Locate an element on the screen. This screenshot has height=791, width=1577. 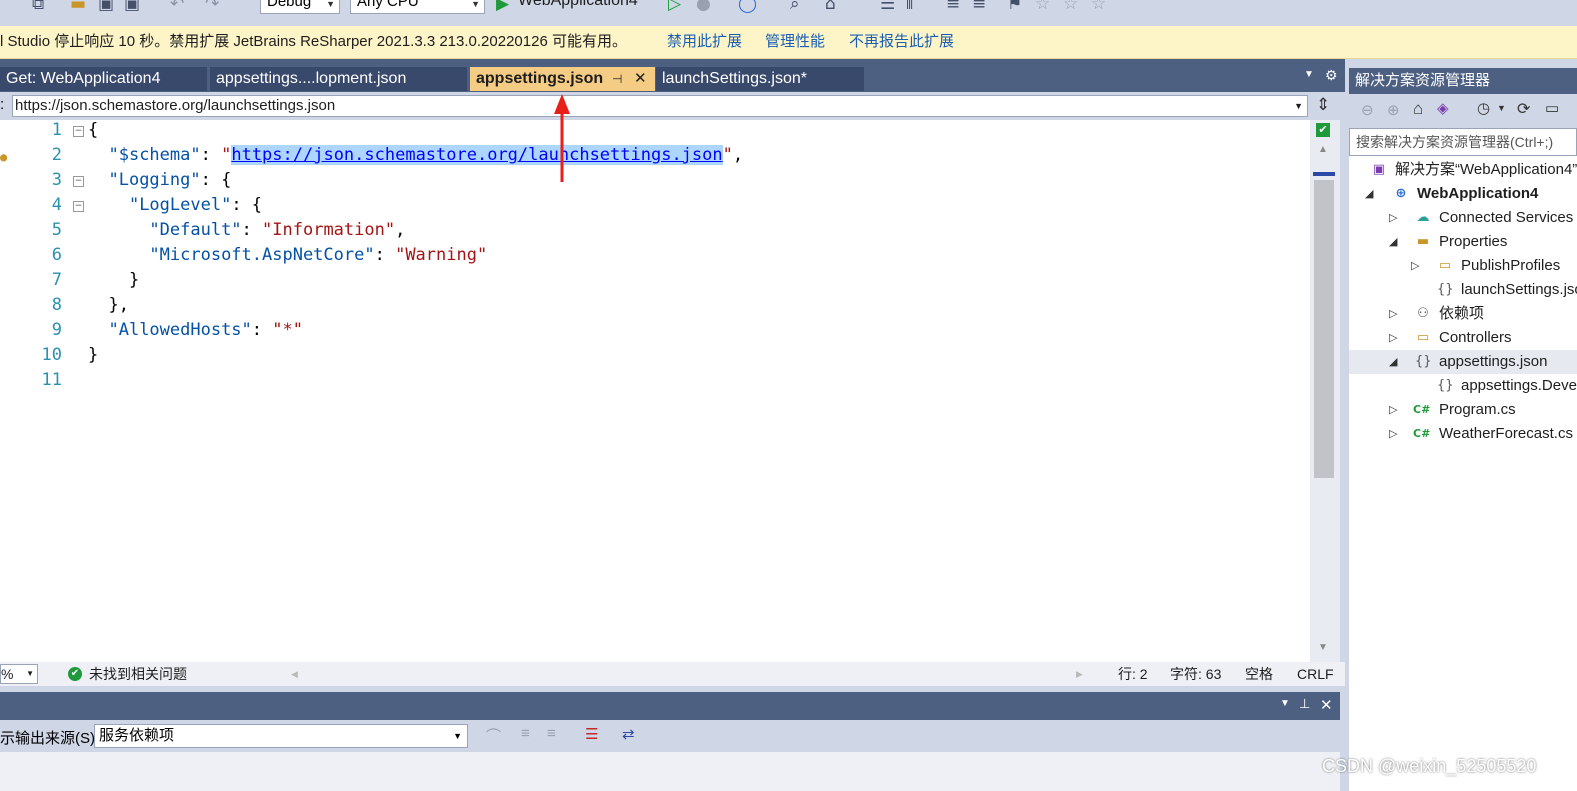
forward-icon: ⊕ is located at coordinates (1393, 110).